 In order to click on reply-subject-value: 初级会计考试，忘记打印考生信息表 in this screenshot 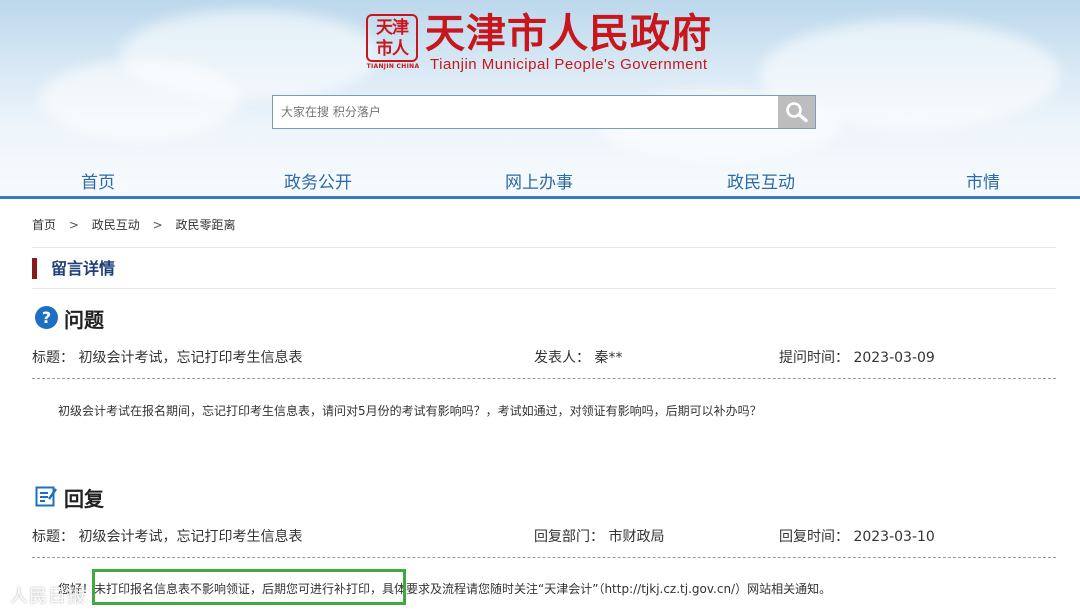, I will do `click(190, 537)`.